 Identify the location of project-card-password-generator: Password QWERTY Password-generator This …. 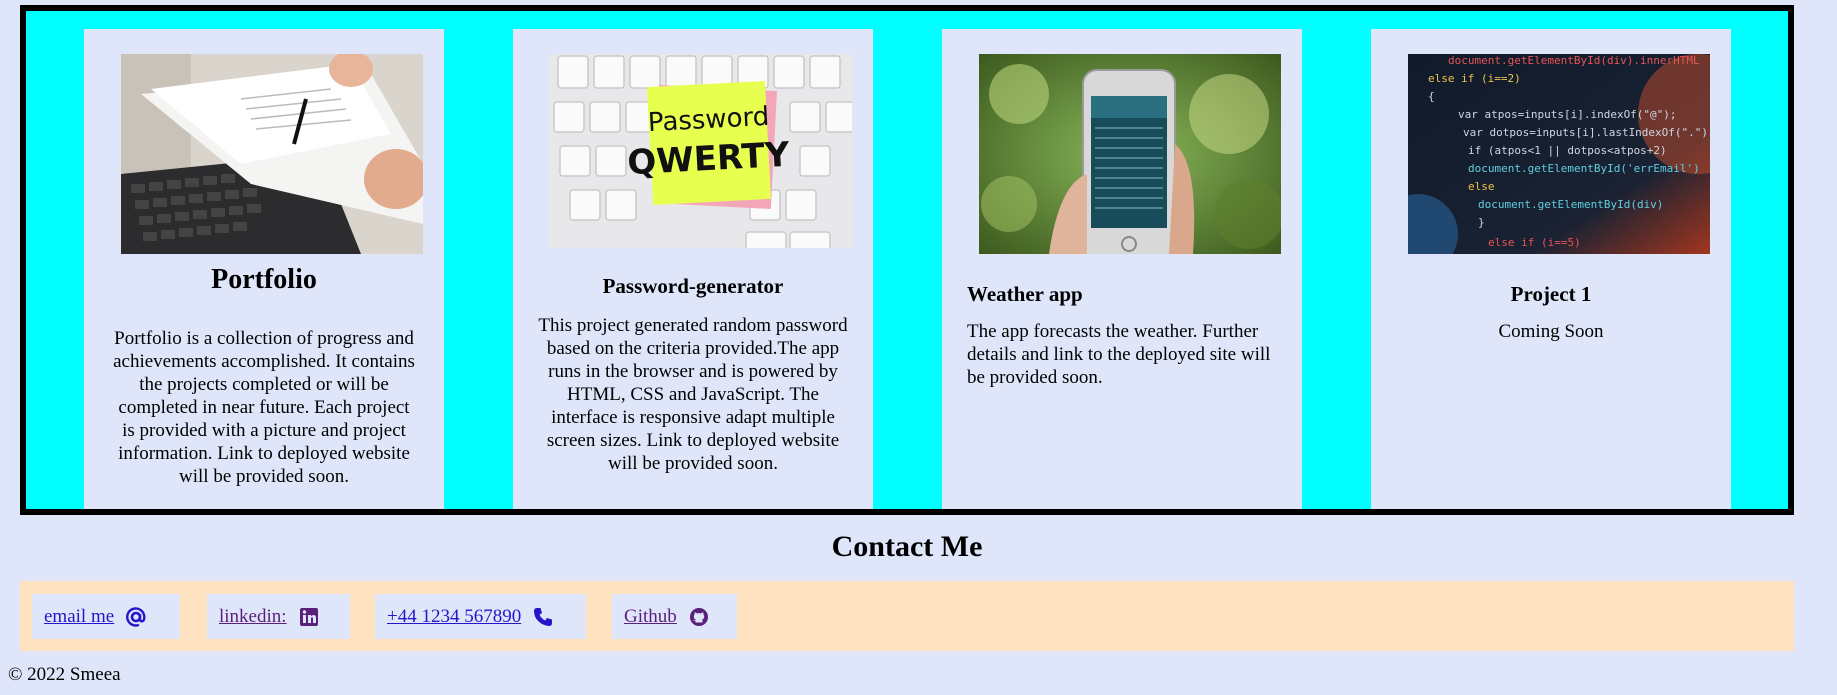
(693, 269).